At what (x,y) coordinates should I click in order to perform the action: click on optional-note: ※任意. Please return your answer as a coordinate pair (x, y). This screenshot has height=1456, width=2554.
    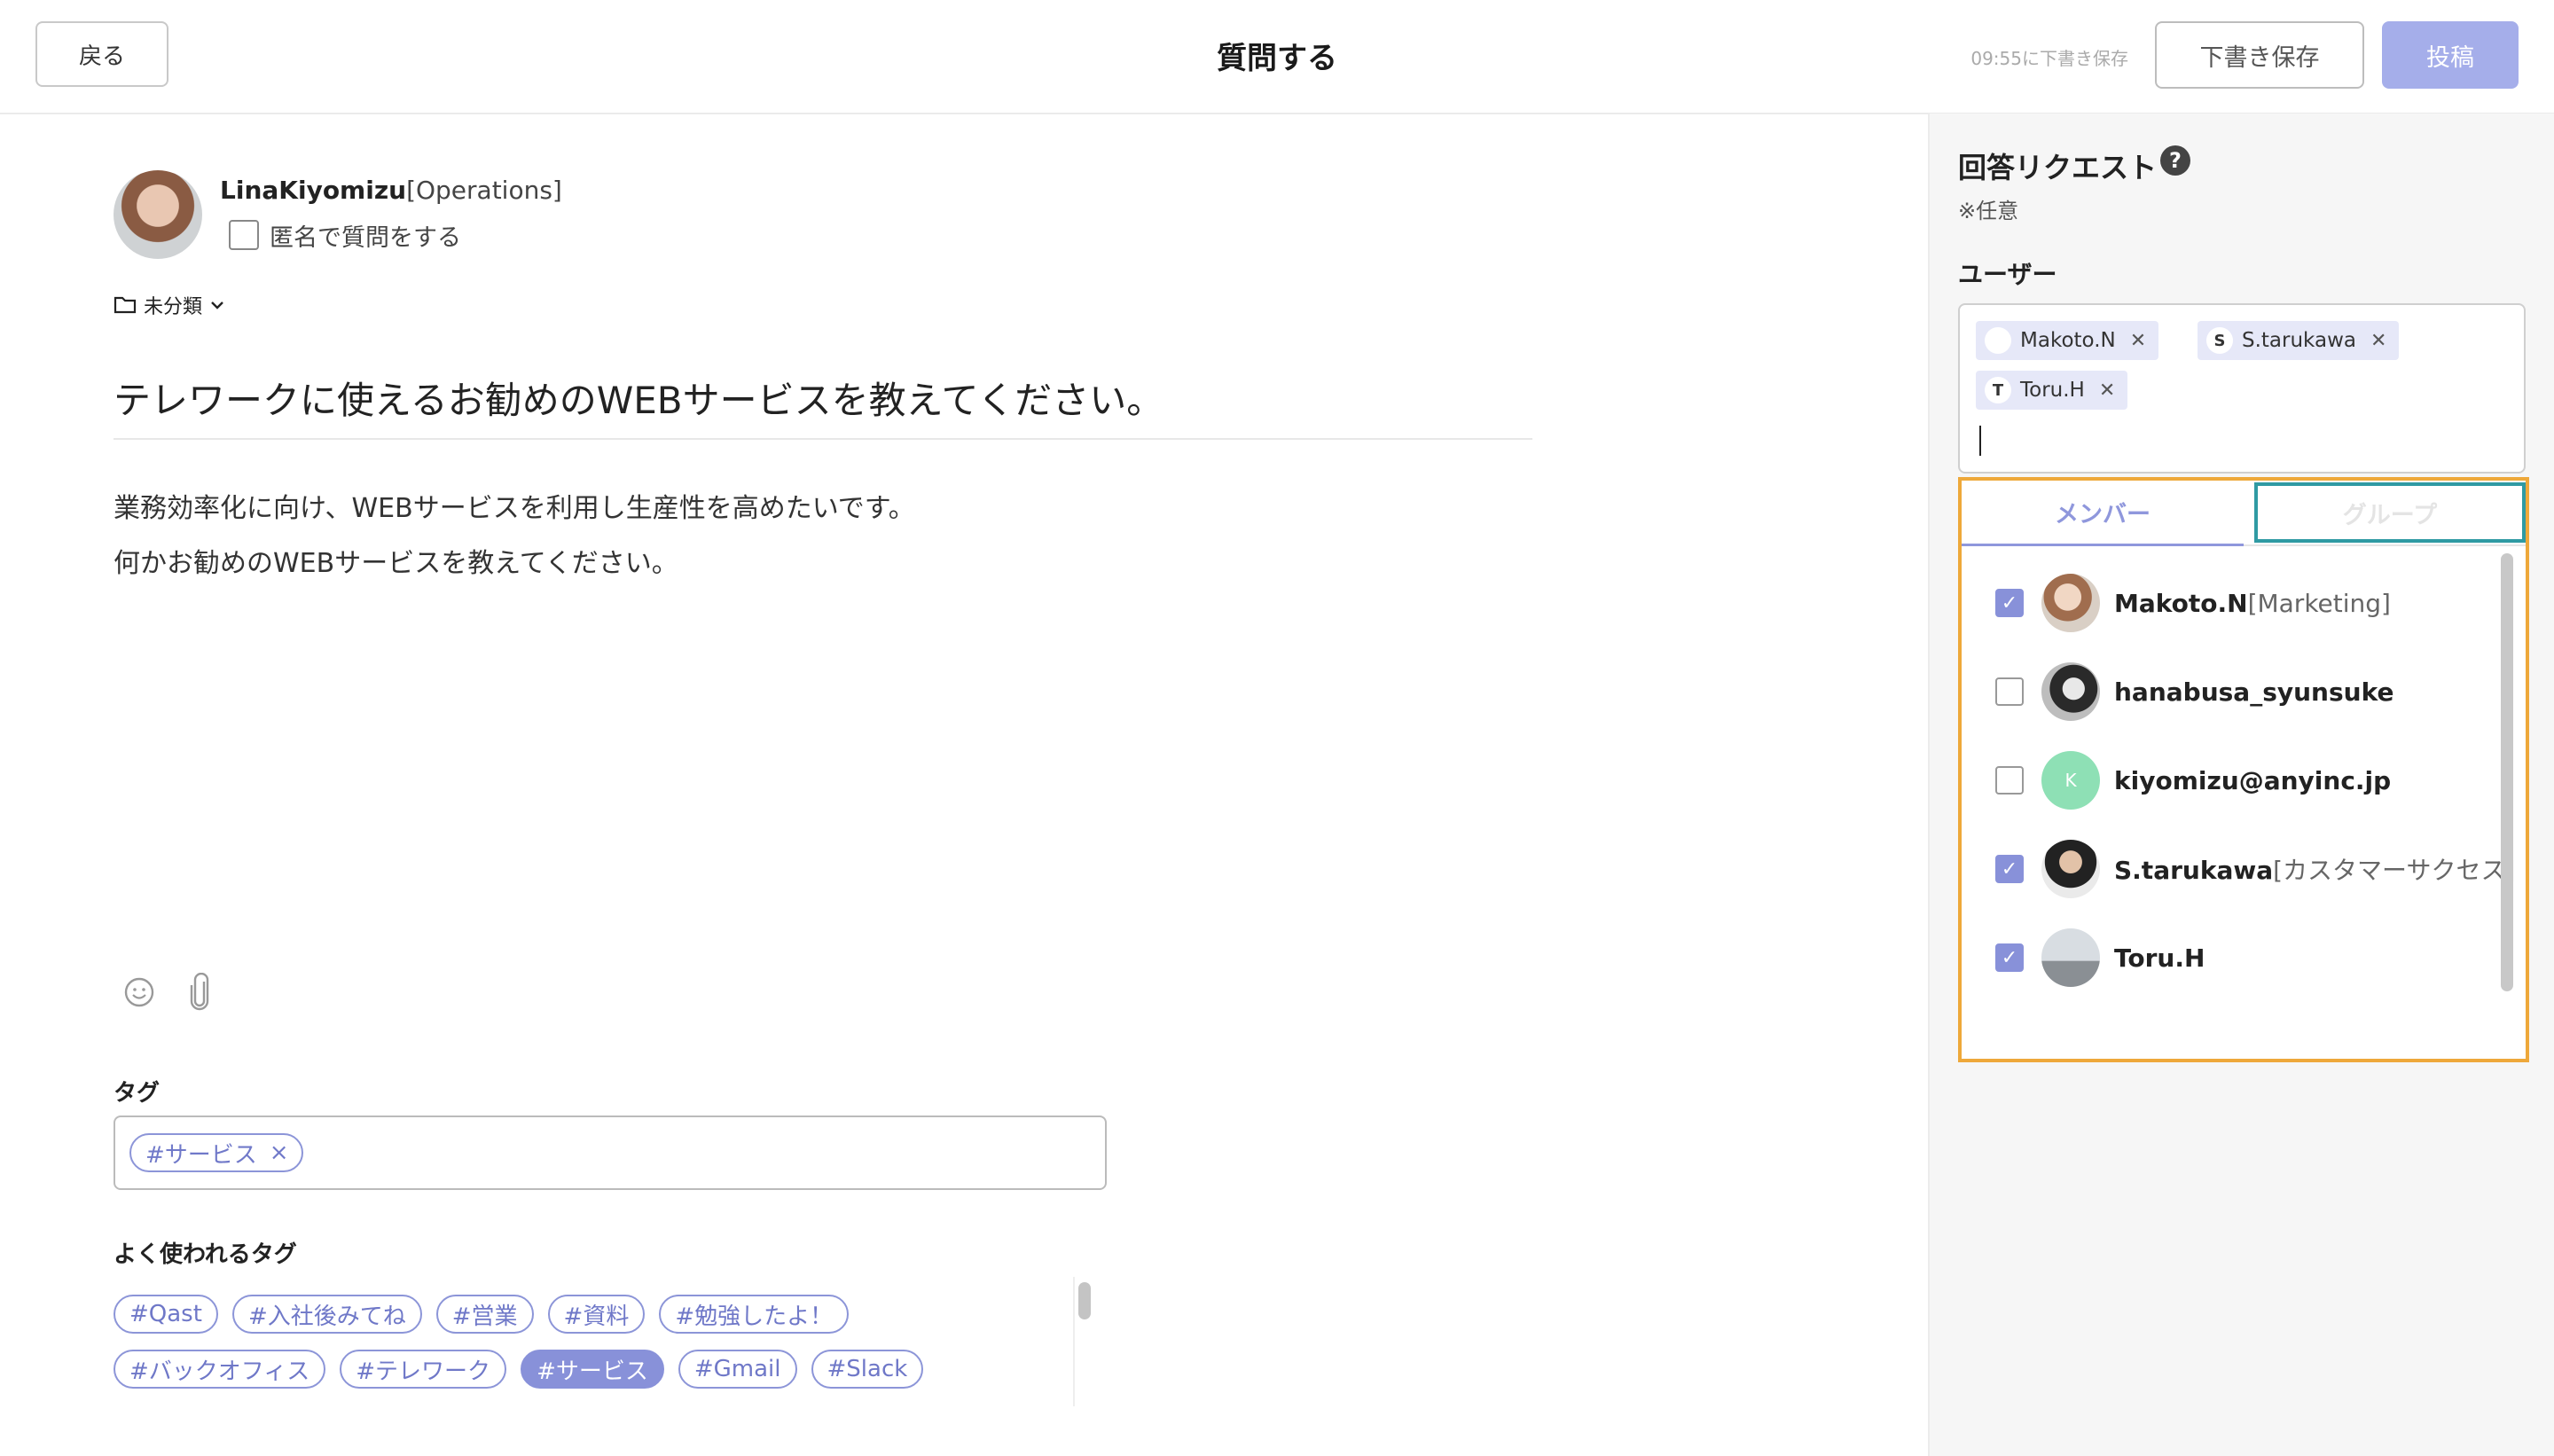
    Looking at the image, I should click on (1988, 211).